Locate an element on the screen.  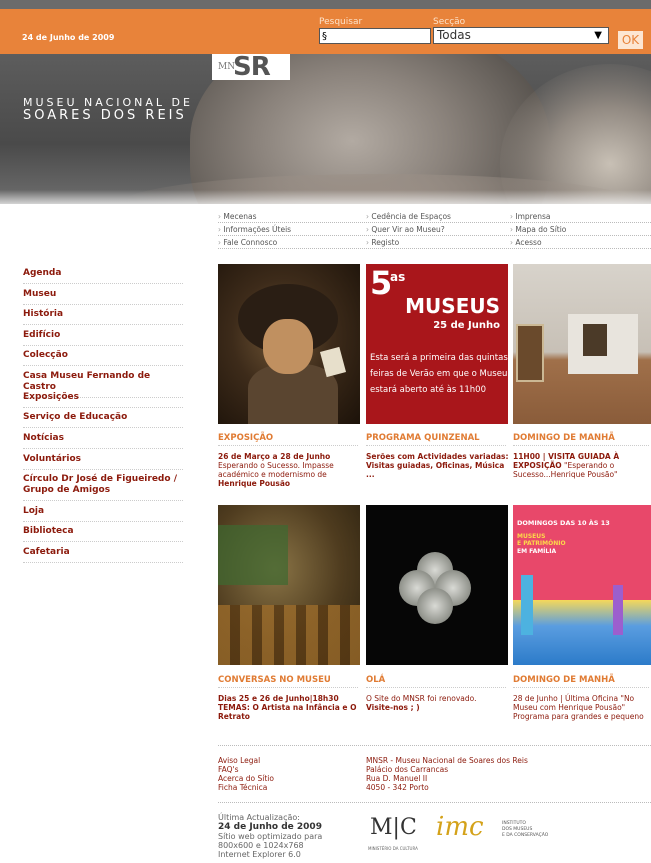
quatrefoil-window-image is located at coordinates (437, 585).